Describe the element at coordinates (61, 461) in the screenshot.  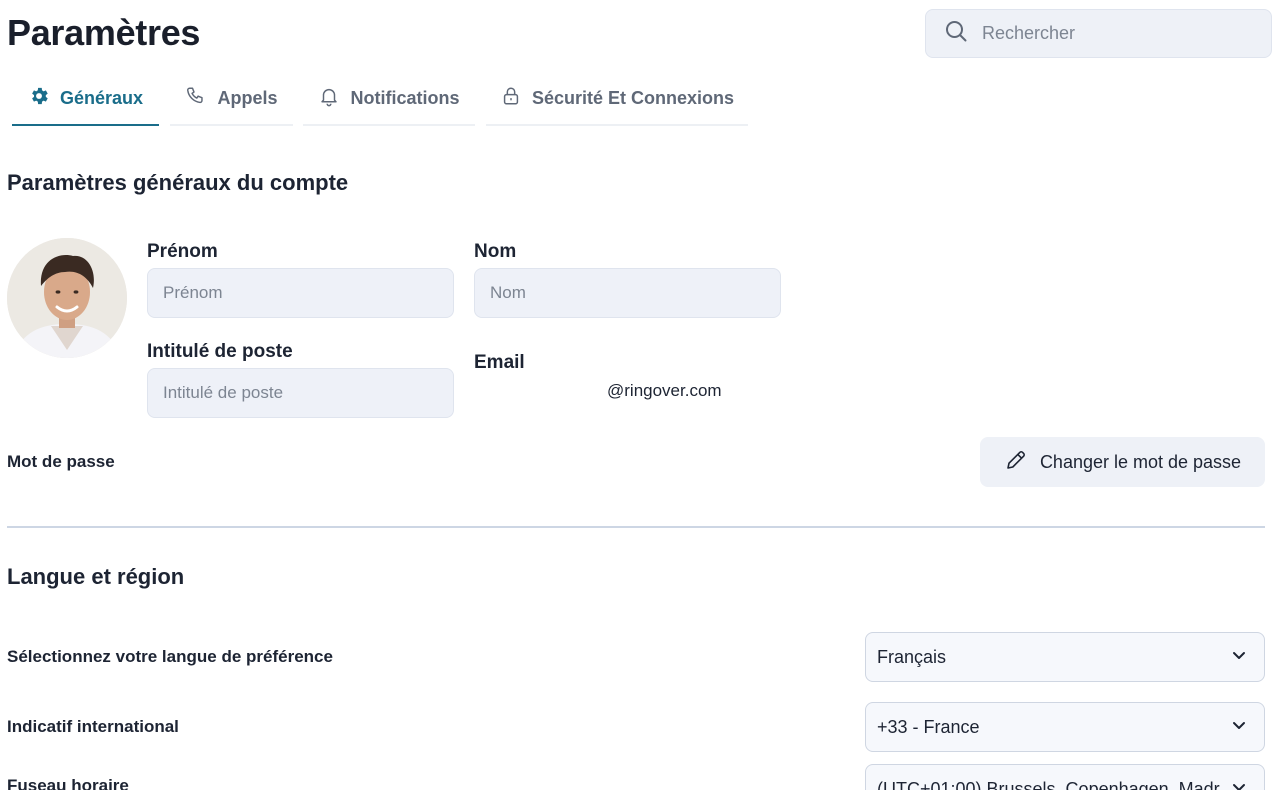
I see `password-label: Mot de passe` at that location.